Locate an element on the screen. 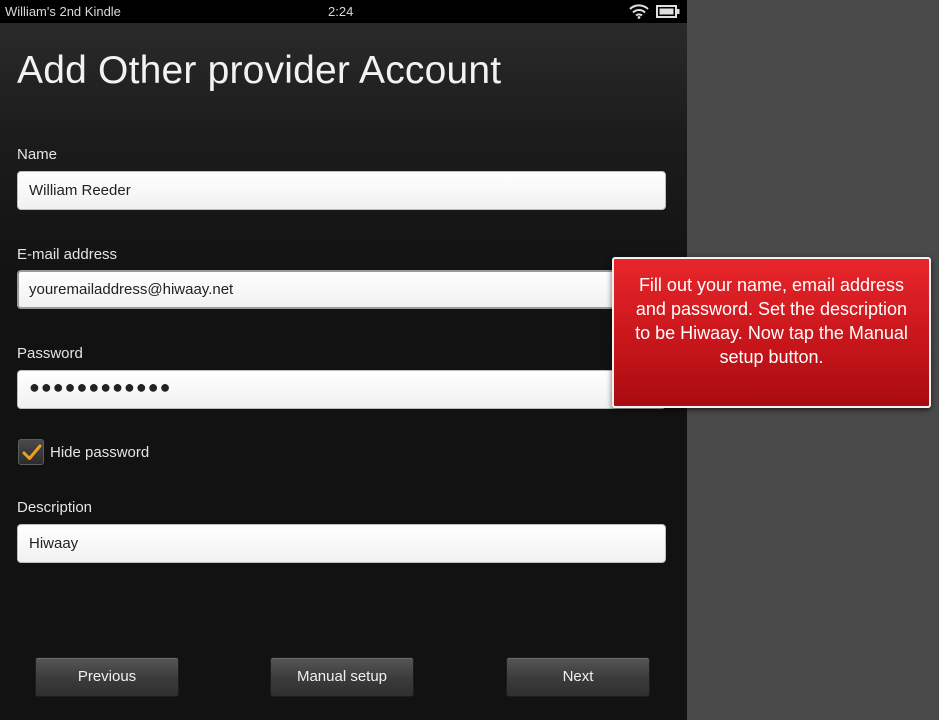 The width and height of the screenshot is (939, 720). description-field: Hiwaay is located at coordinates (341, 543).